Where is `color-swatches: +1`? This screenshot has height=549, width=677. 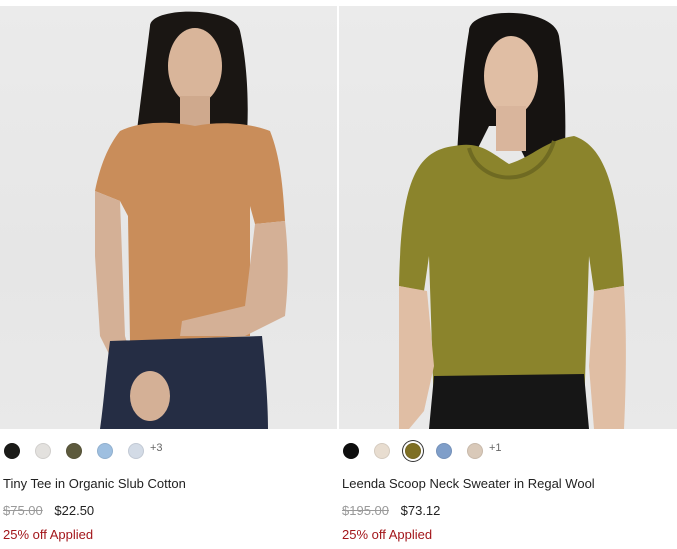
color-swatches: +1 is located at coordinates (422, 451).